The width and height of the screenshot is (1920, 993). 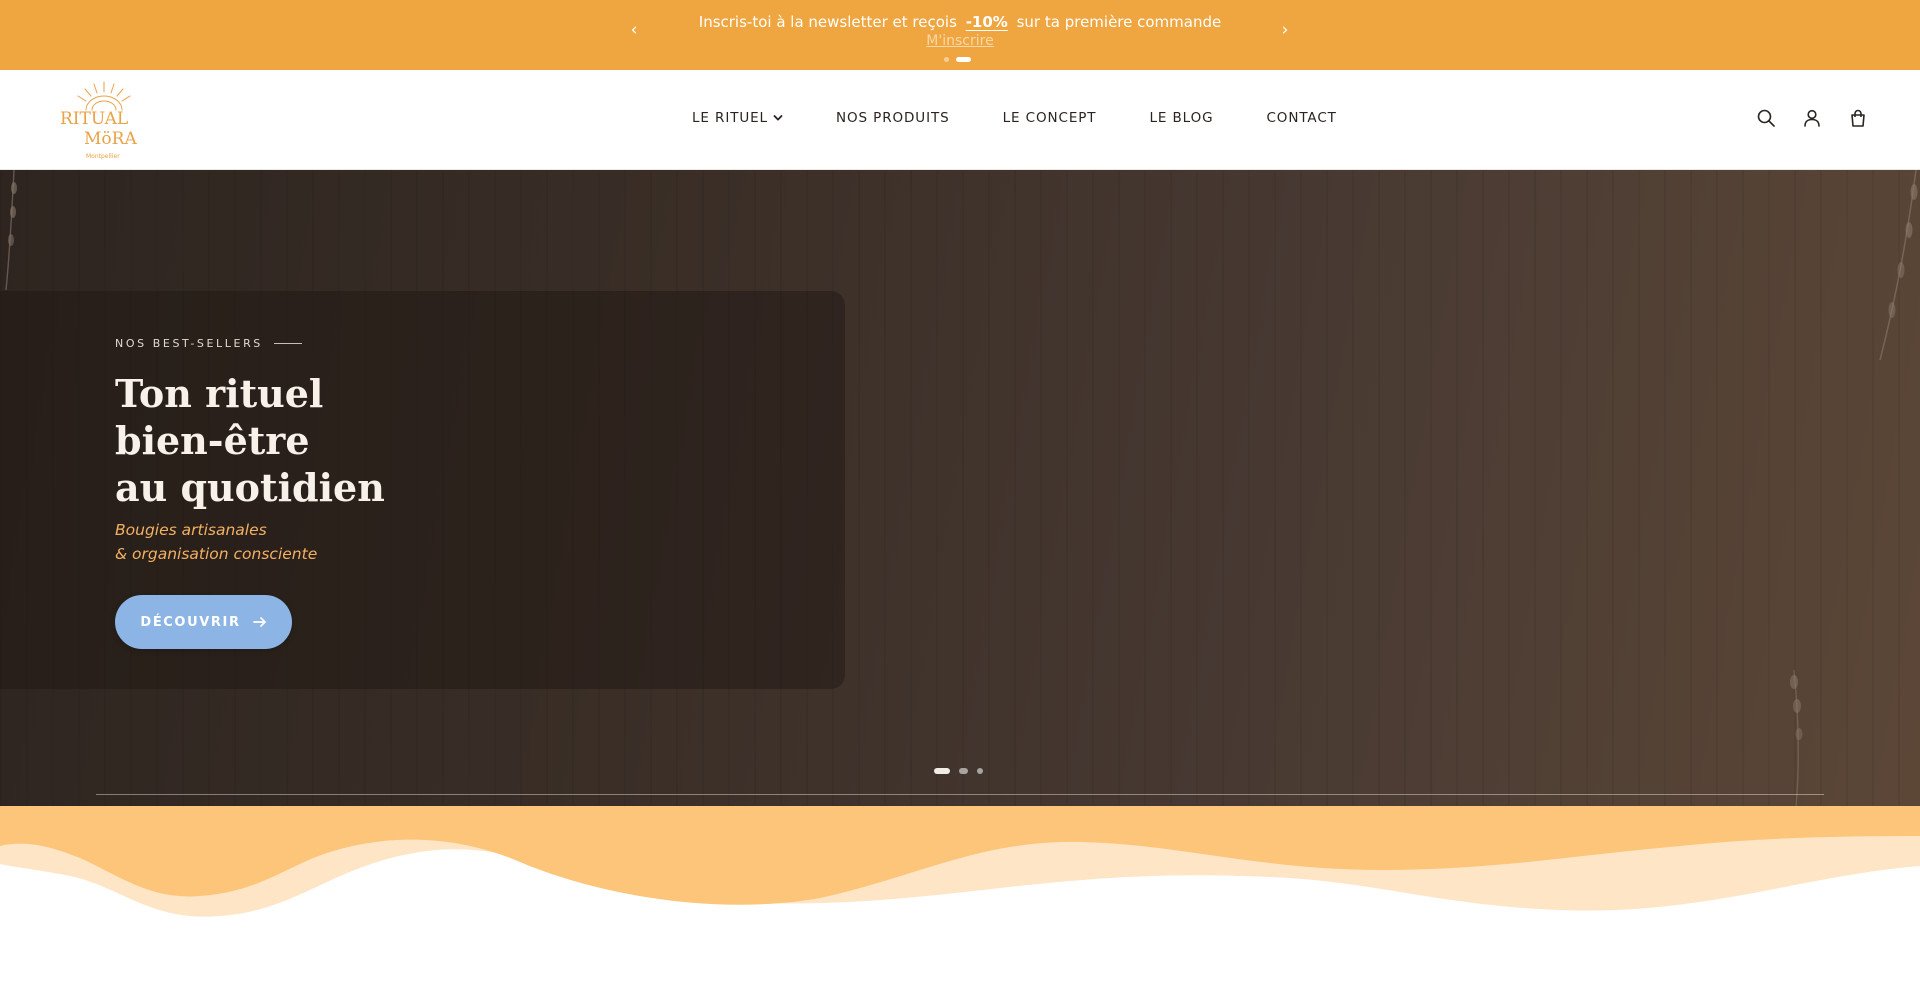 What do you see at coordinates (287, 343) in the screenshot?
I see `eyebrow-divider` at bounding box center [287, 343].